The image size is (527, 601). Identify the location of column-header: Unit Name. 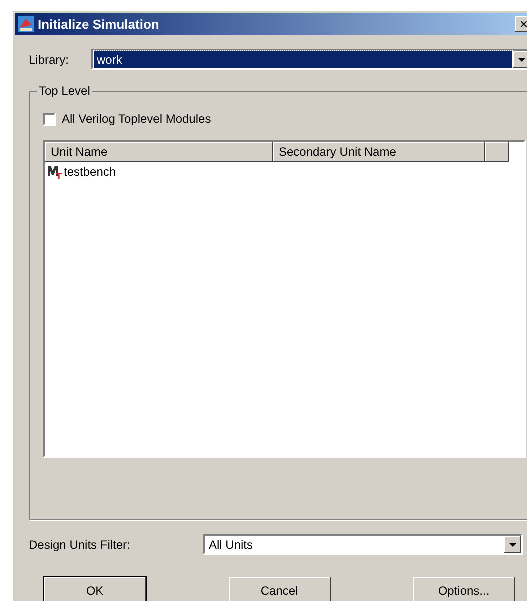
(159, 152).